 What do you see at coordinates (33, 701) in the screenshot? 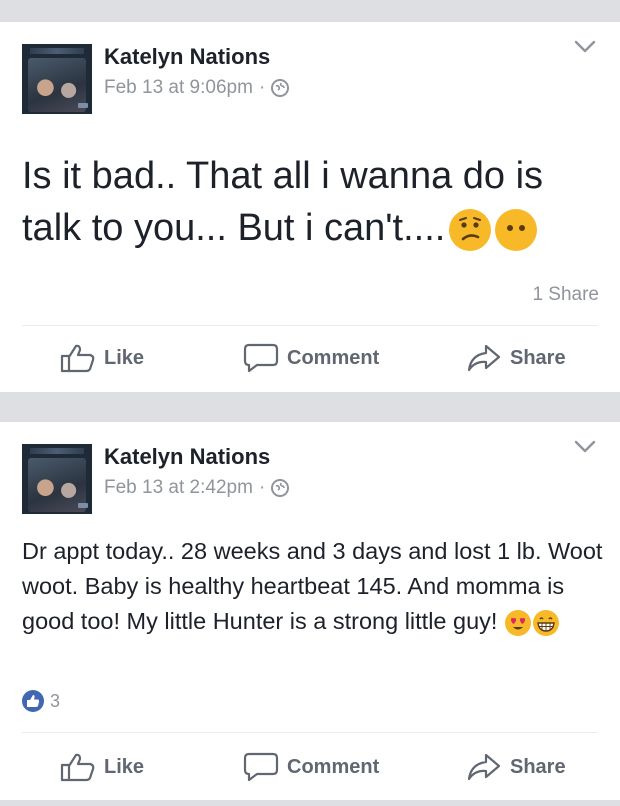
I see `like-reaction-icon` at bounding box center [33, 701].